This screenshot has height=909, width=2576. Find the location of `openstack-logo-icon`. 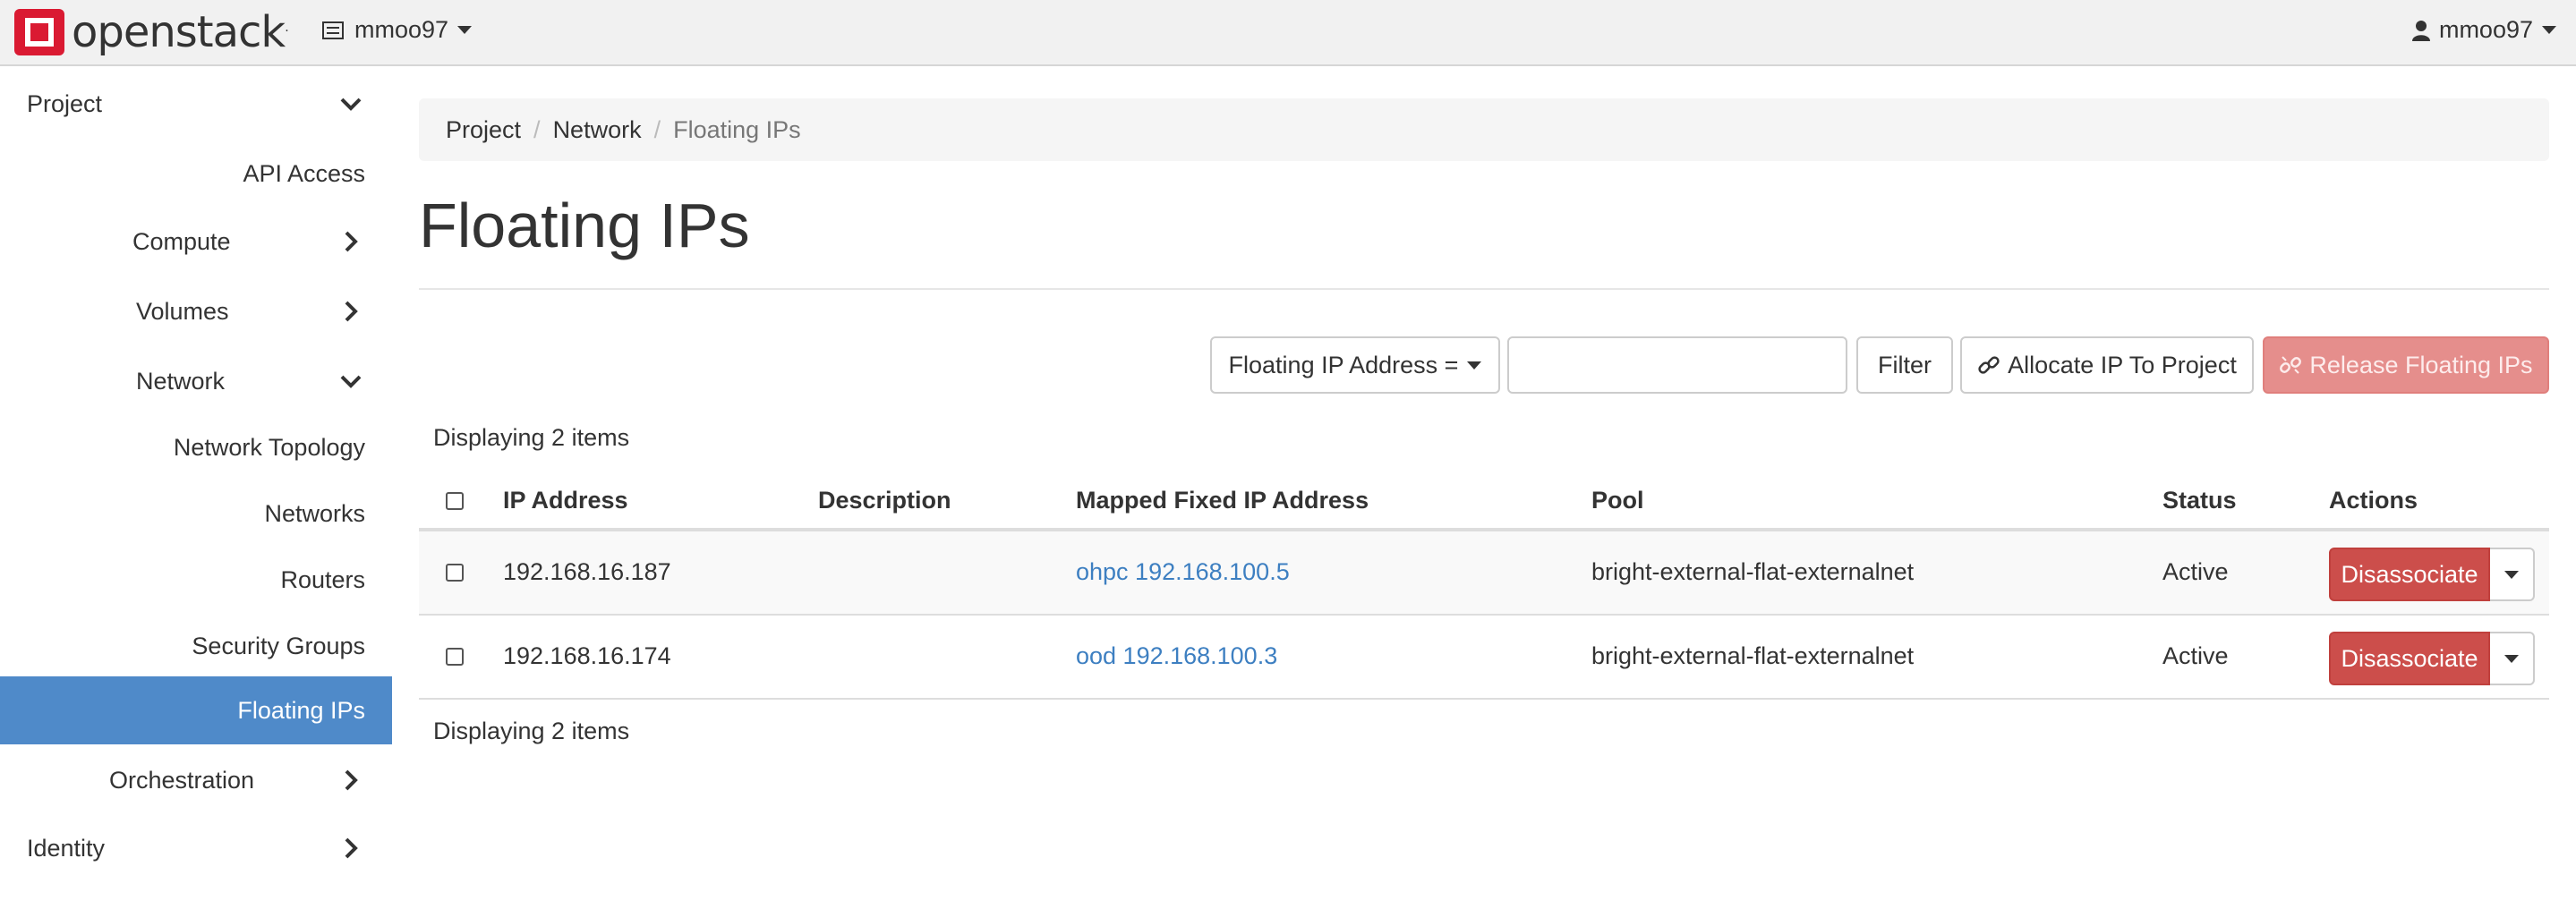

openstack-logo-icon is located at coordinates (39, 32).